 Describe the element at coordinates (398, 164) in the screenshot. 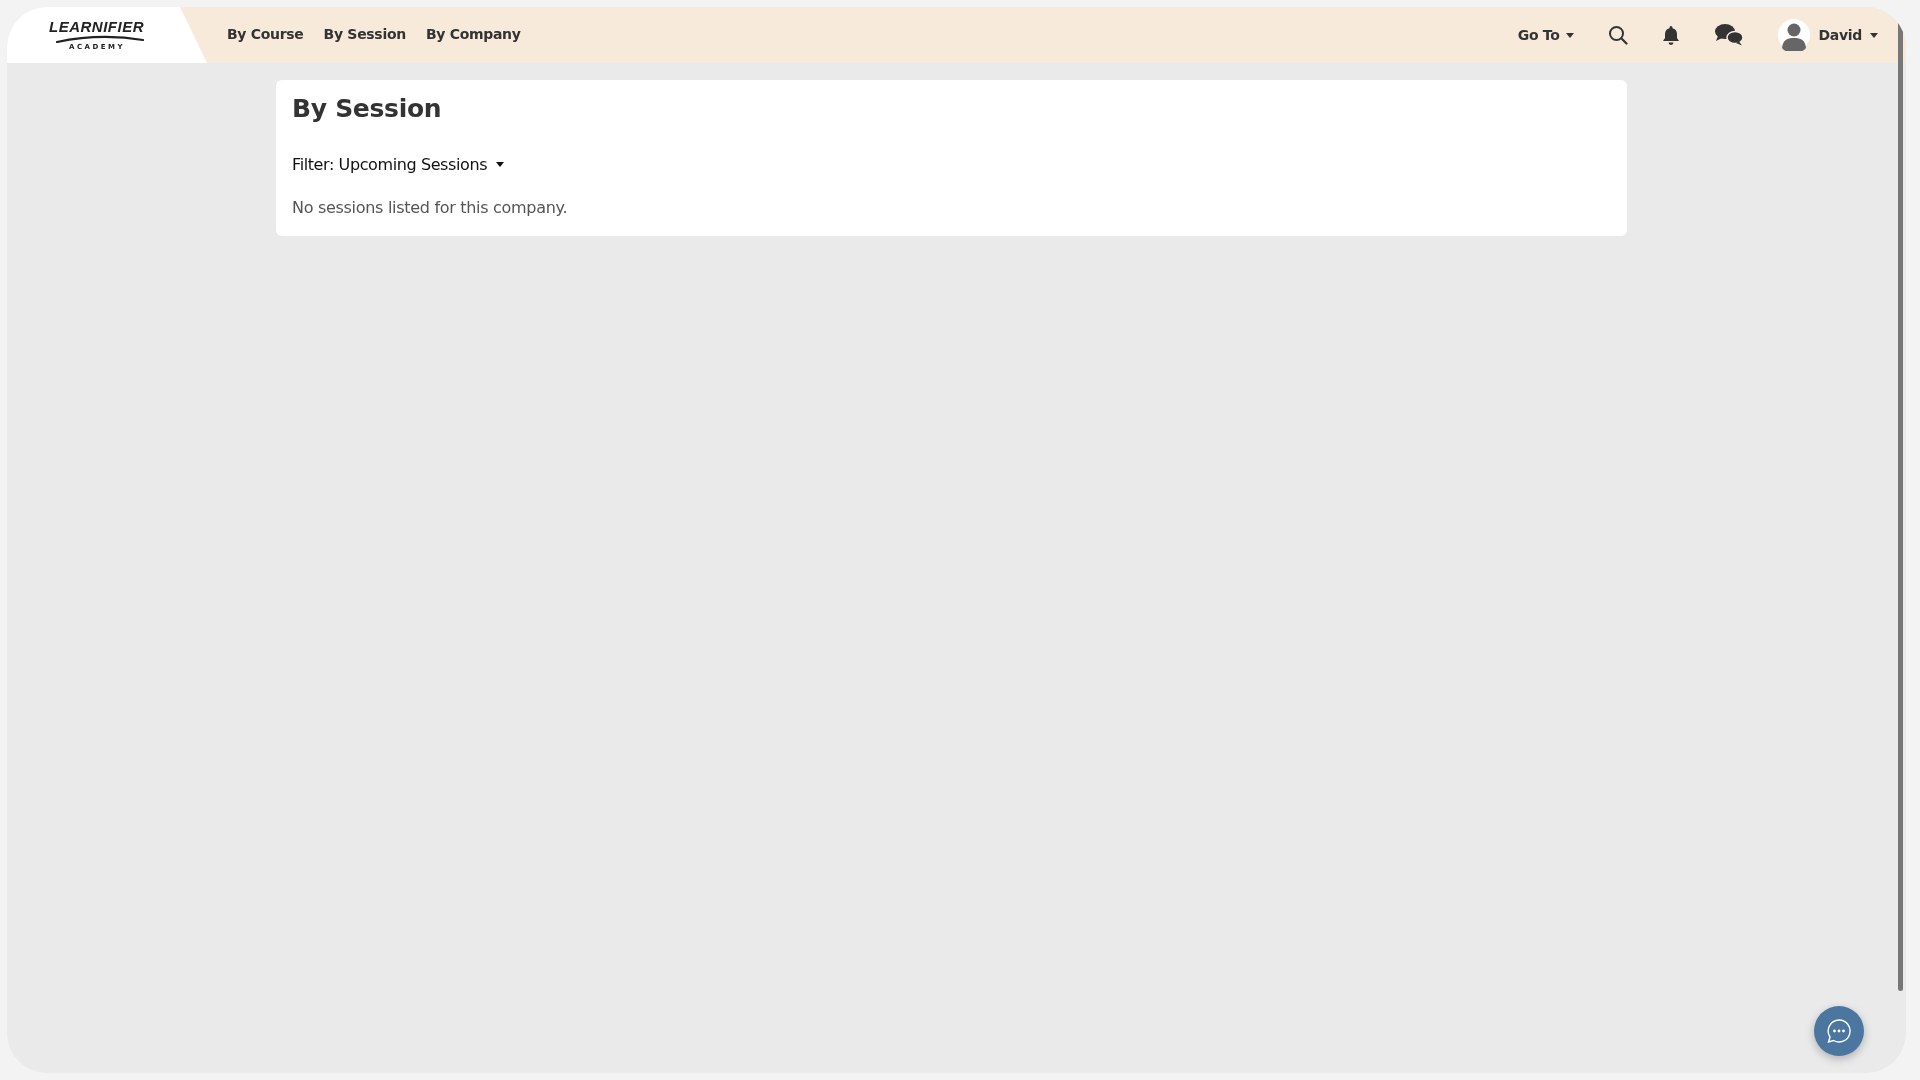

I see `filter-dropdown: Filter: Upcoming Sessions` at that location.